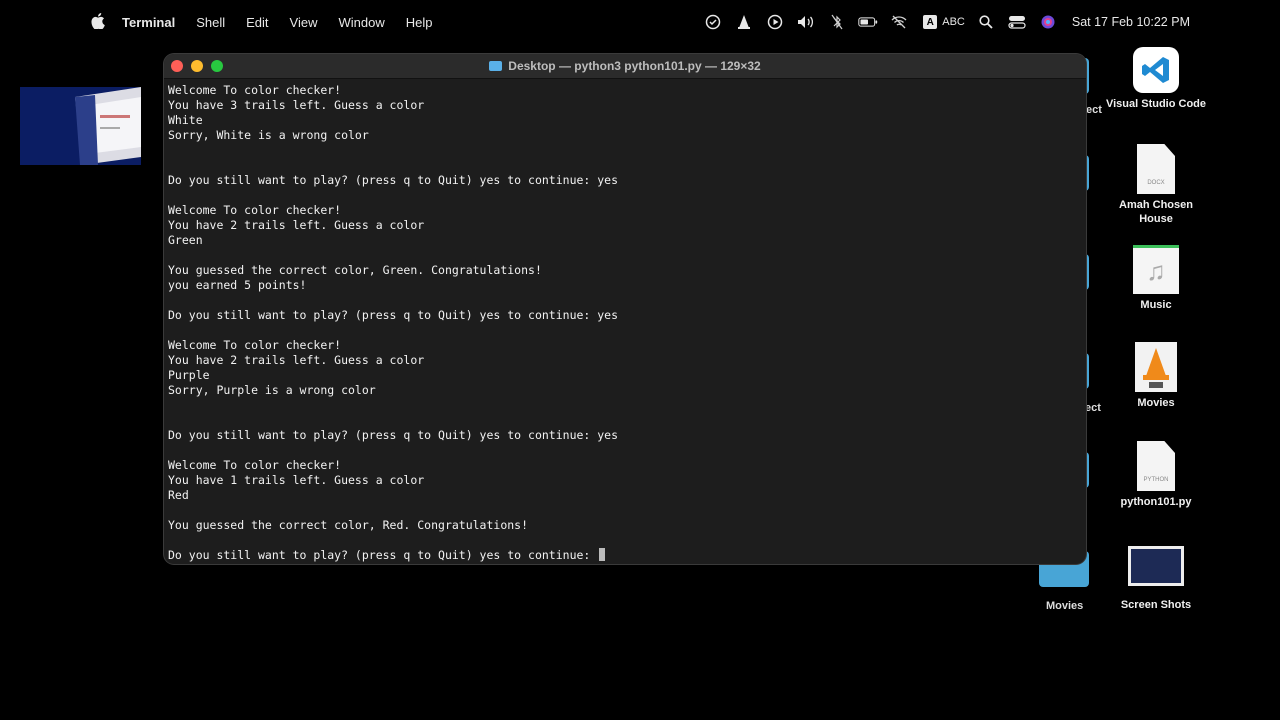 Image resolution: width=1280 pixels, height=720 pixels. What do you see at coordinates (1156, 70) in the screenshot?
I see `vscode-icon` at bounding box center [1156, 70].